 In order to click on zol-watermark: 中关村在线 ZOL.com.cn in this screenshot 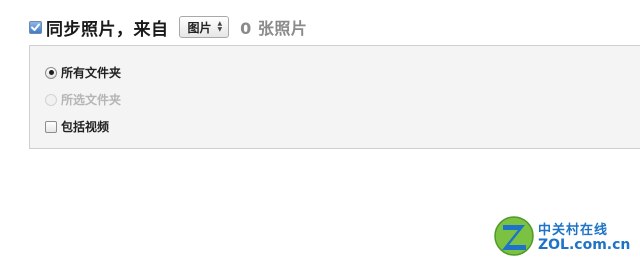, I will do `click(561, 236)`.